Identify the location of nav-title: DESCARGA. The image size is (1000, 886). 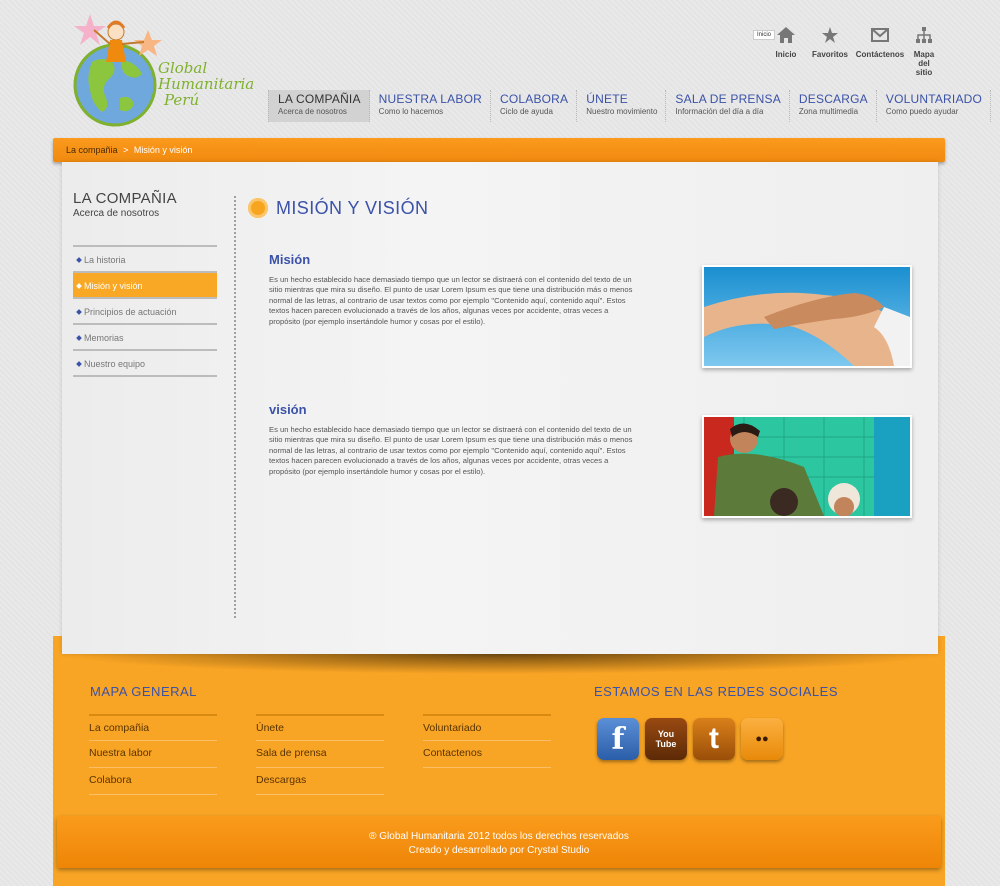
(833, 99).